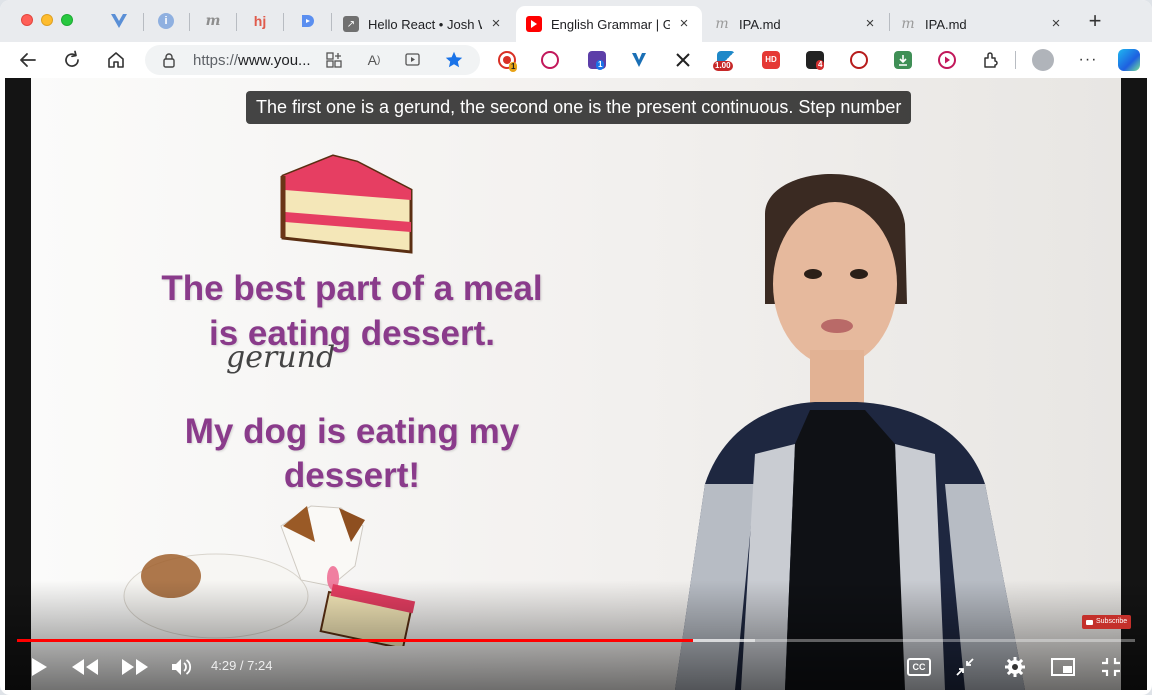  I want to click on new-tab-button: +, so click(1095, 21).